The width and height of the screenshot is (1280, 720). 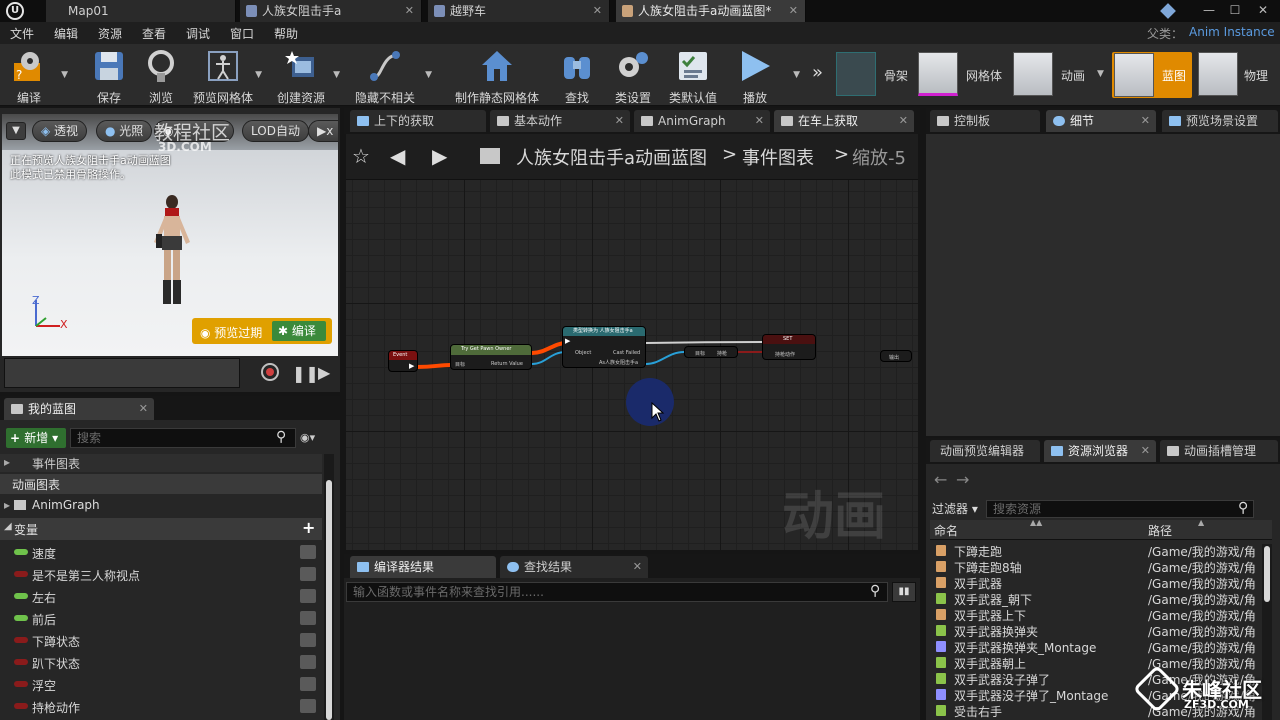 What do you see at coordinates (307, 437) in the screenshot?
I see `view-options-icon: ◉▾` at bounding box center [307, 437].